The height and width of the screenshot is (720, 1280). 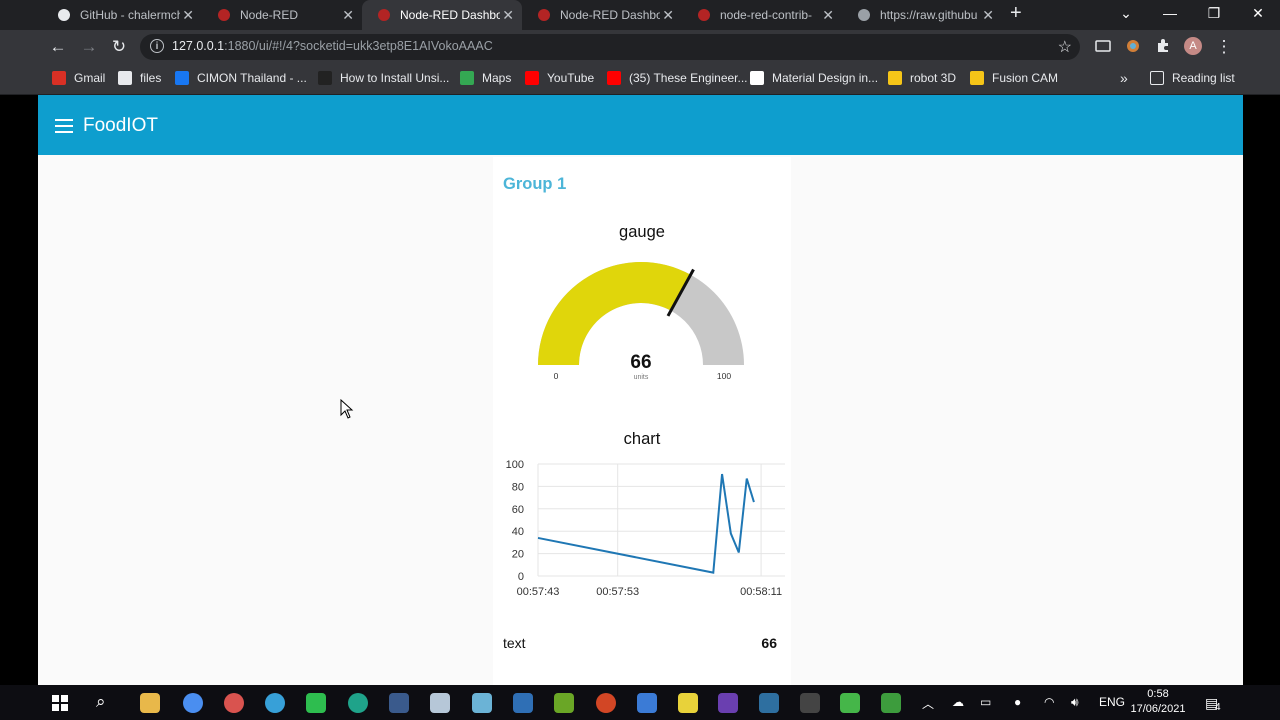 I want to click on battery-icon: ▭, so click(x=985, y=702).